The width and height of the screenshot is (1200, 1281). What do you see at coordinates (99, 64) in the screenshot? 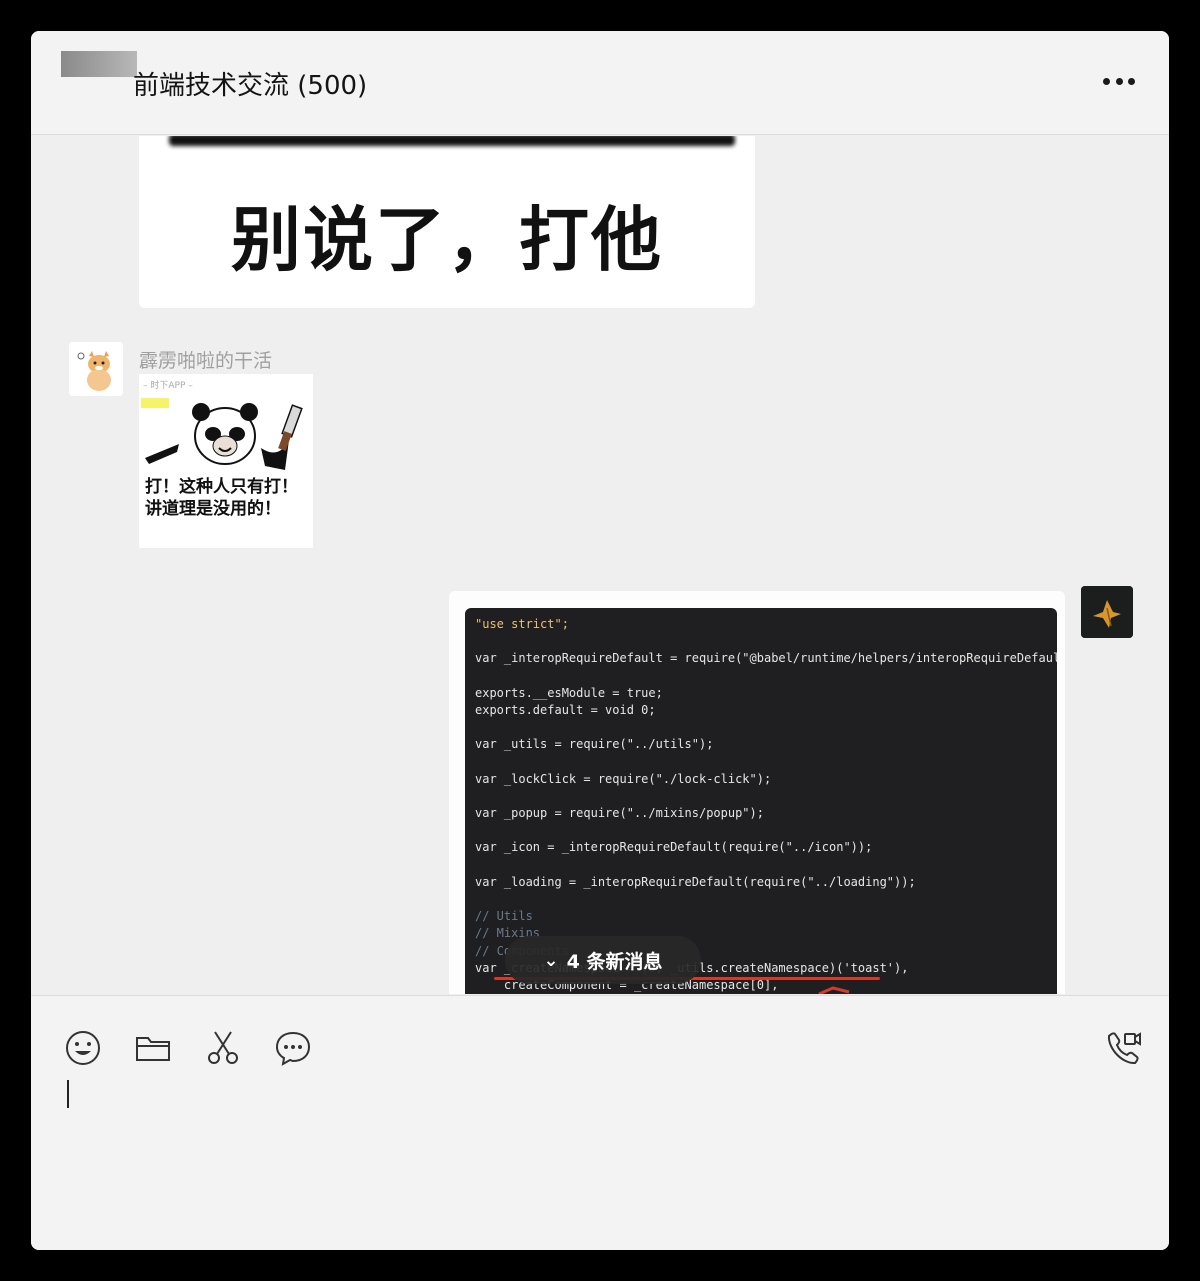
I see `group-avatar` at bounding box center [99, 64].